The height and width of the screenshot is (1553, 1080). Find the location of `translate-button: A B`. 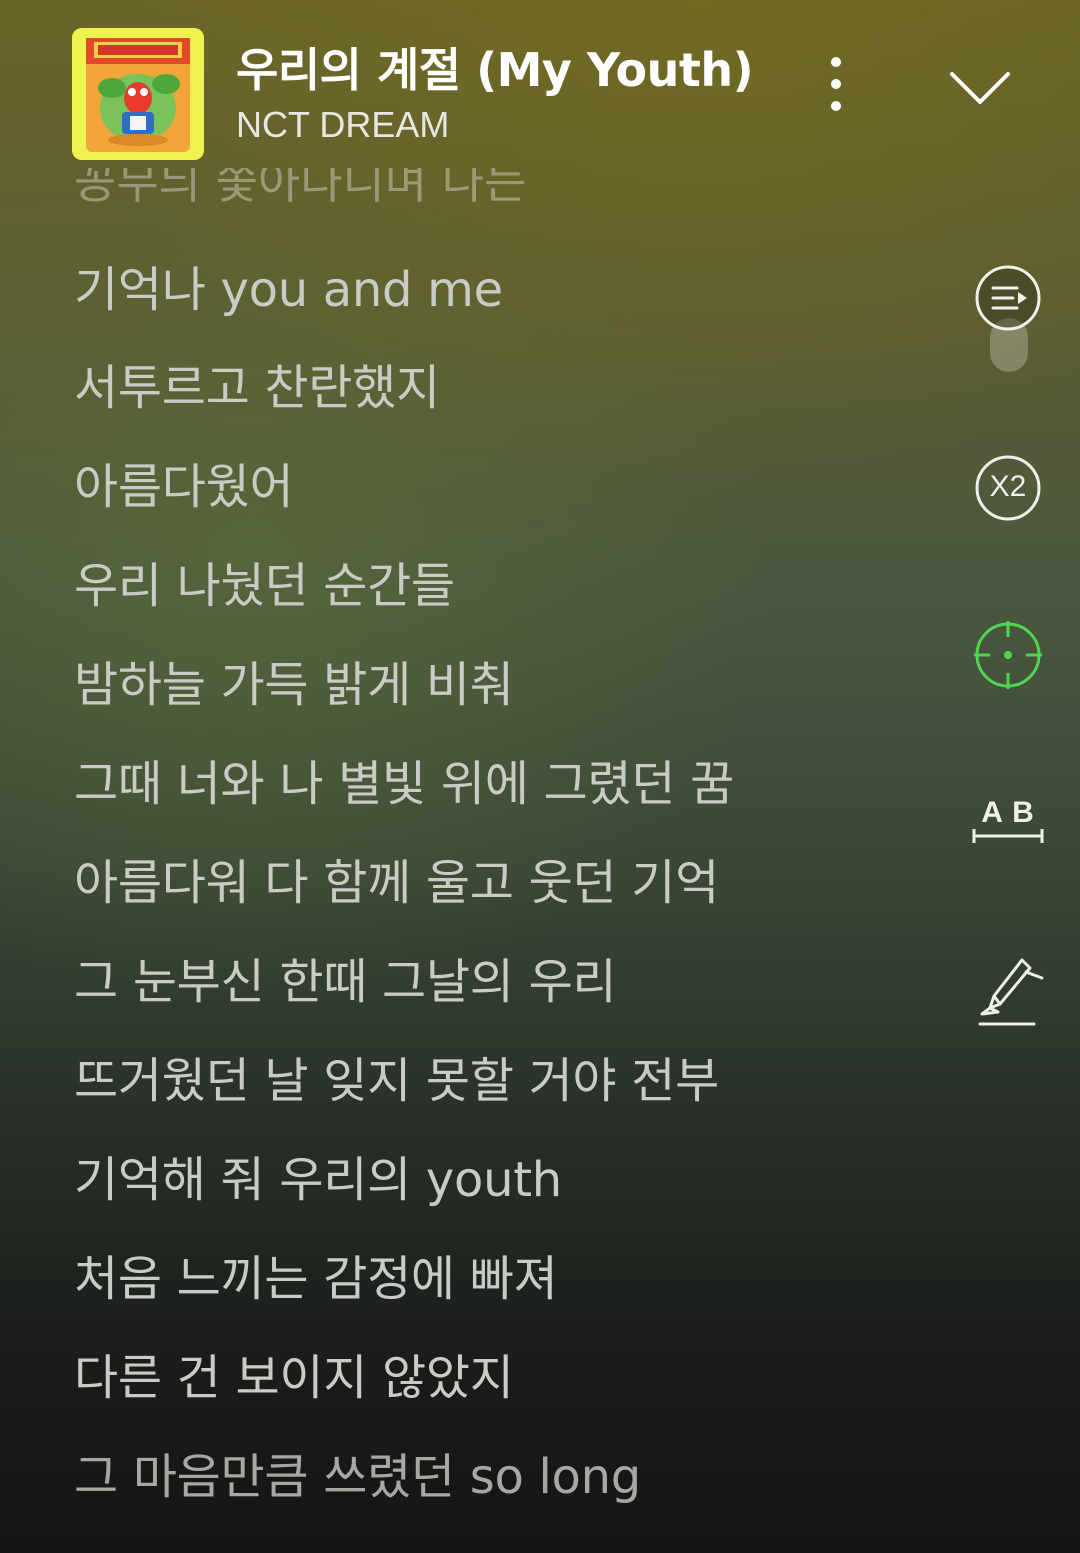

translate-button: A B is located at coordinates (1008, 828).